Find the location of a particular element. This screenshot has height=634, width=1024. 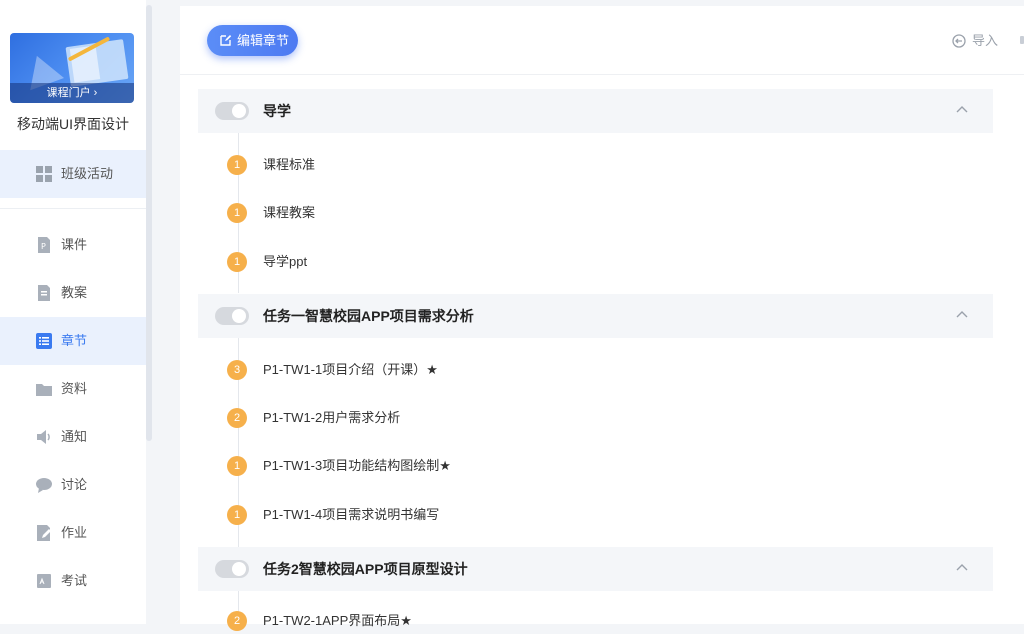

sidebar-item-label: 通知 is located at coordinates (74, 436).